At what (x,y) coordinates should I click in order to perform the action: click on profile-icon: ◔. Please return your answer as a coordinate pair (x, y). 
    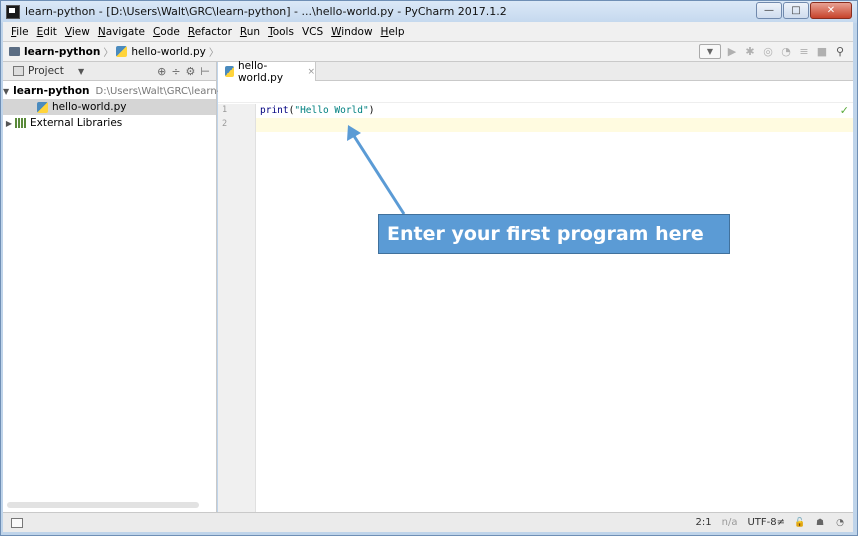
    Looking at the image, I should click on (786, 52).